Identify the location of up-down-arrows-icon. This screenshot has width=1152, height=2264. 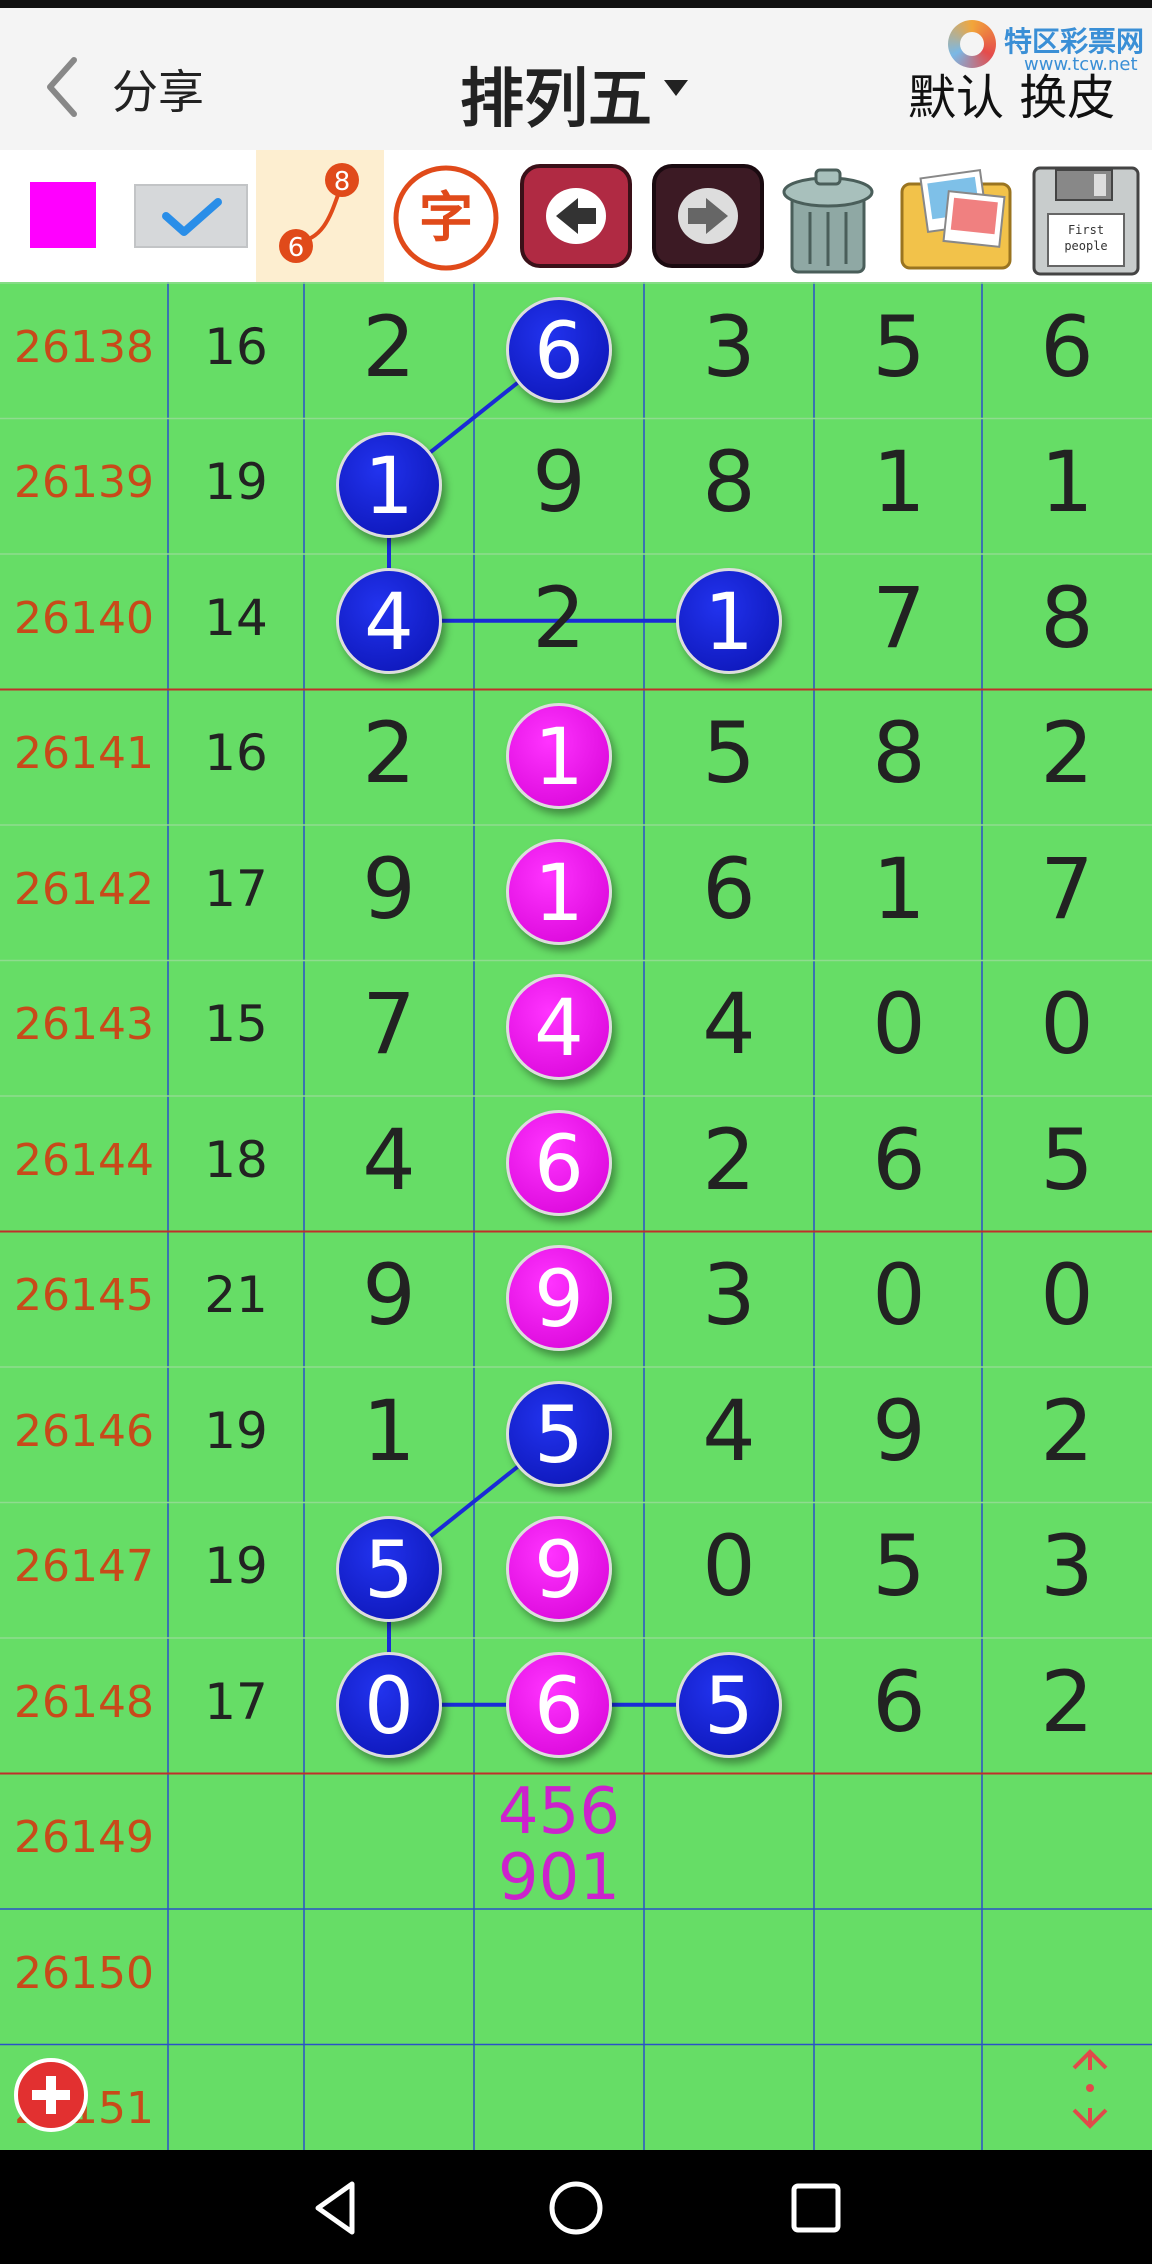
(1090, 2089).